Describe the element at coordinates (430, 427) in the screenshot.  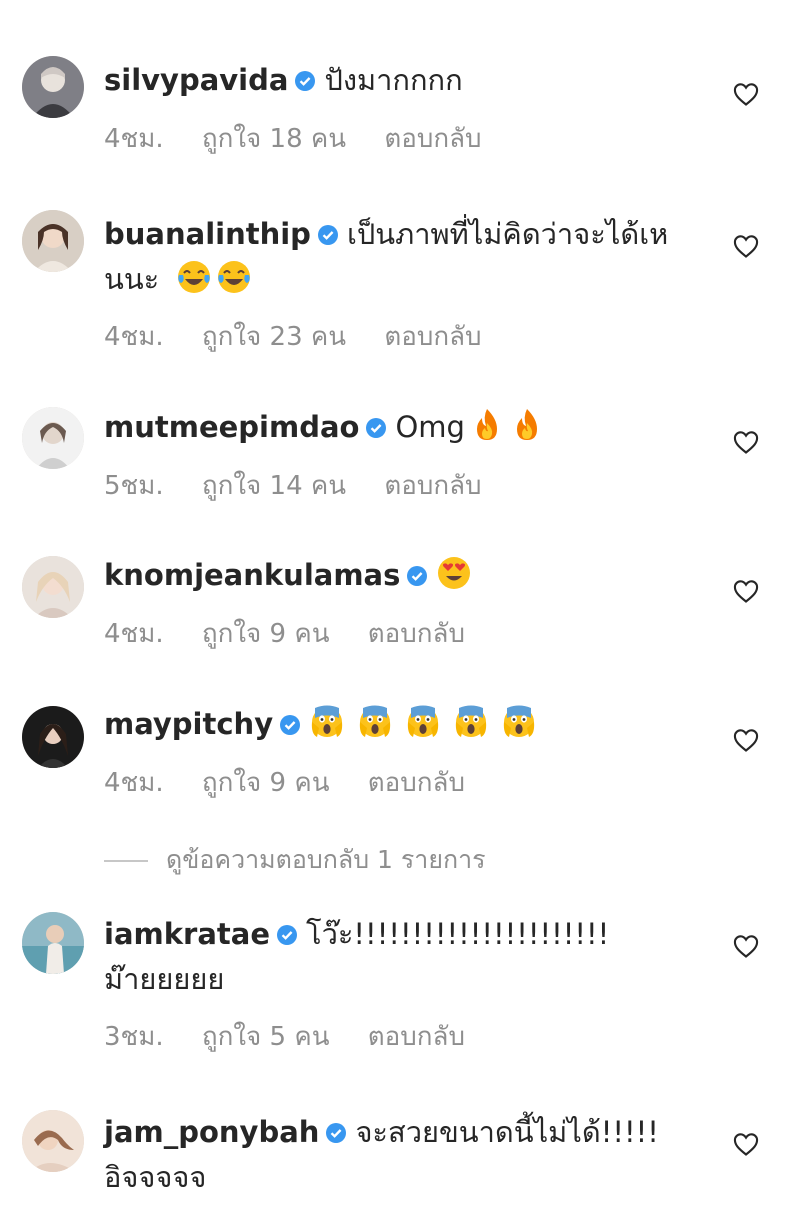
I see `comment-text: Omg` at that location.